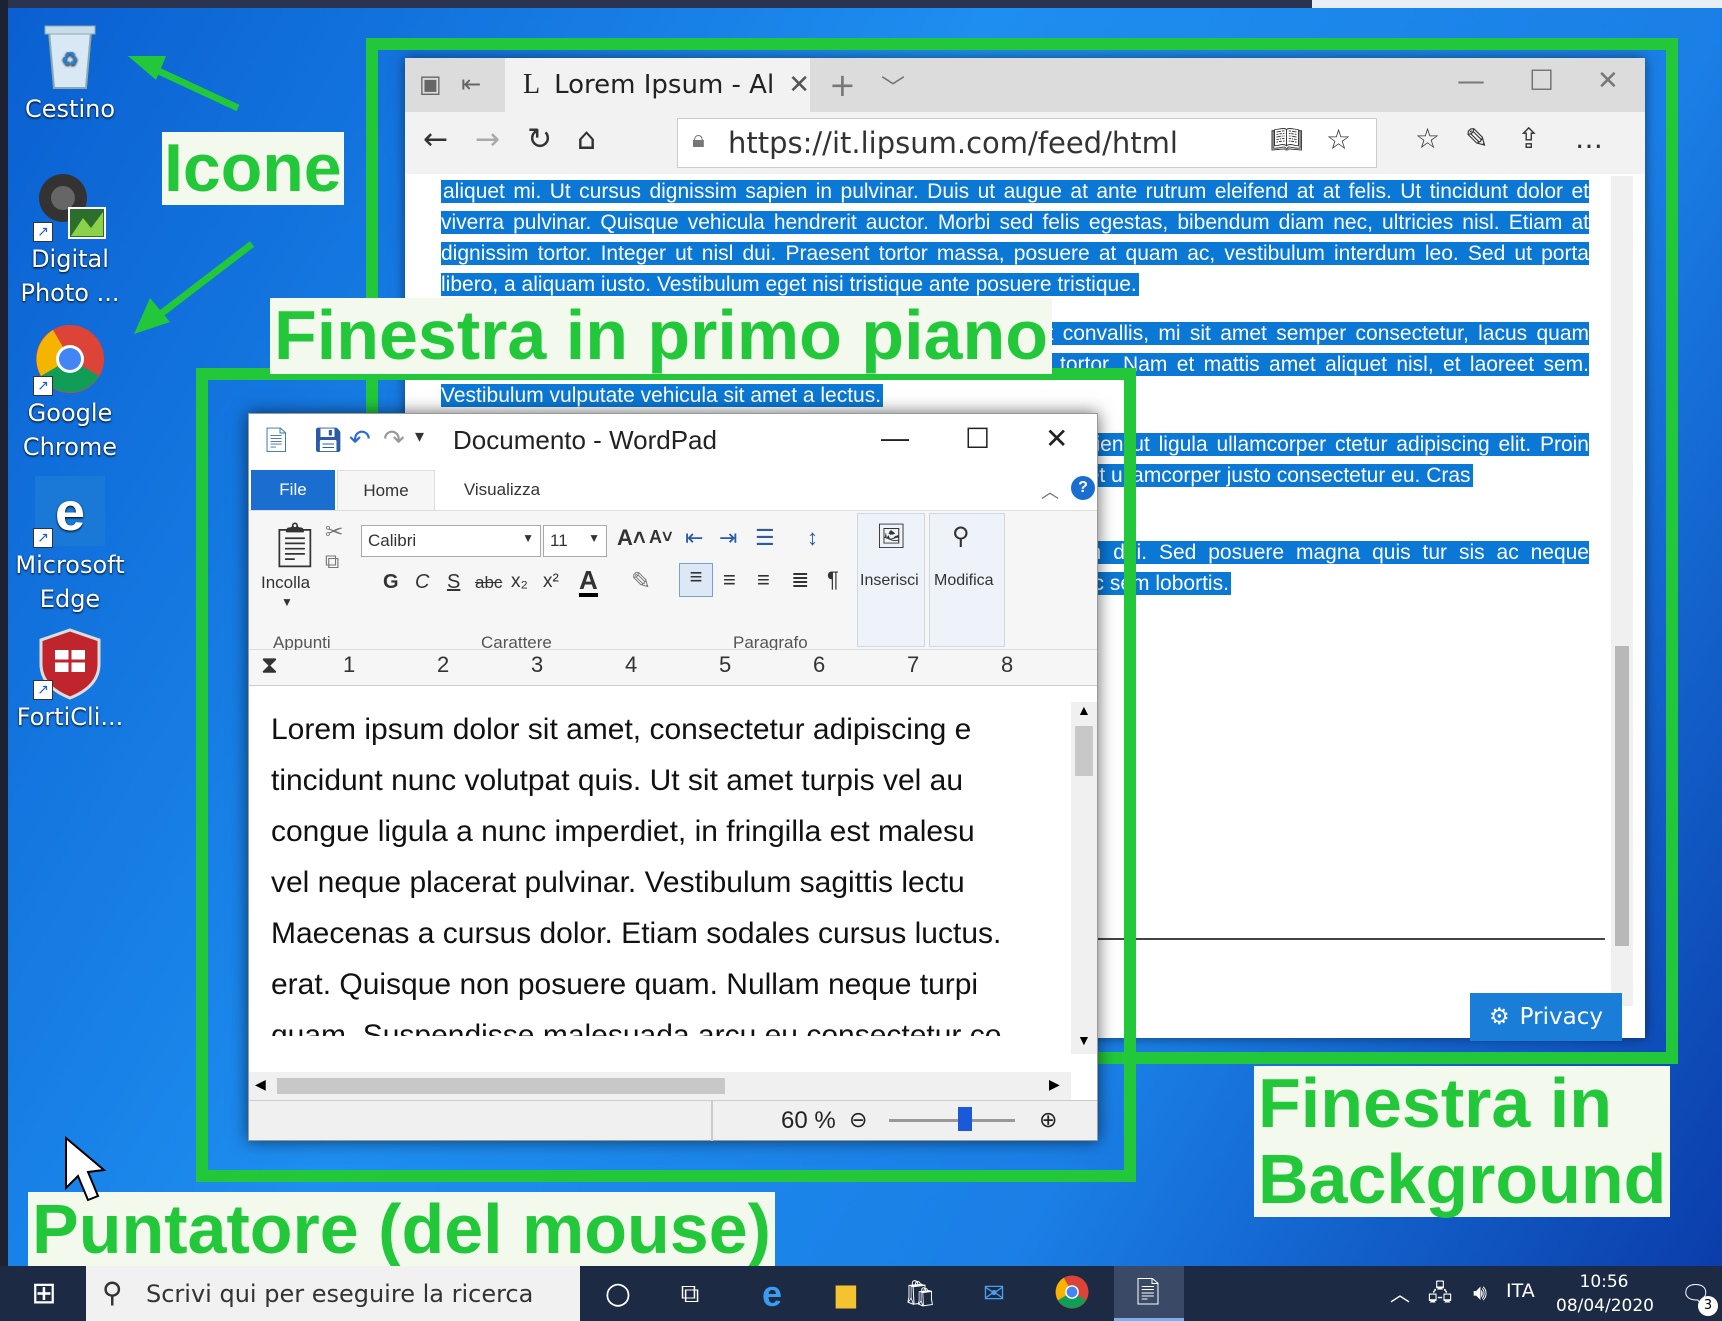  Describe the element at coordinates (1400, 1294) in the screenshot. I see `show-hidden-icons-icon: ︿` at that location.